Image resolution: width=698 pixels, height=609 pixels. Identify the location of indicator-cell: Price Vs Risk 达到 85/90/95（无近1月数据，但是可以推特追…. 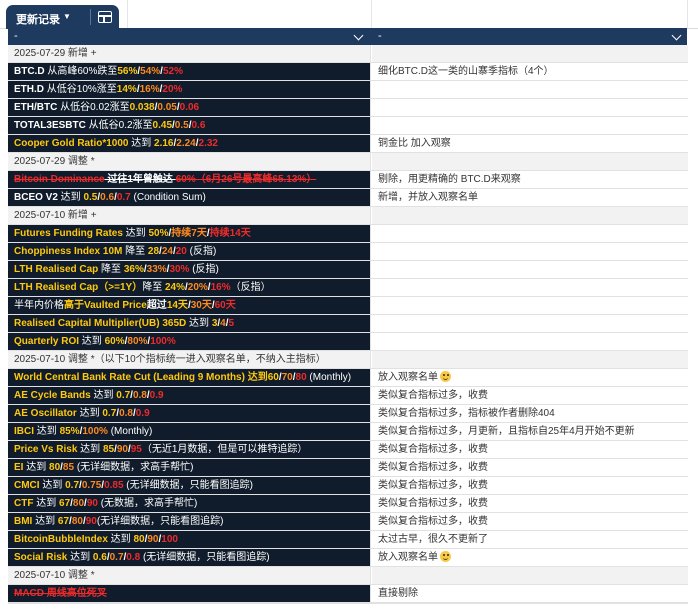
(189, 449).